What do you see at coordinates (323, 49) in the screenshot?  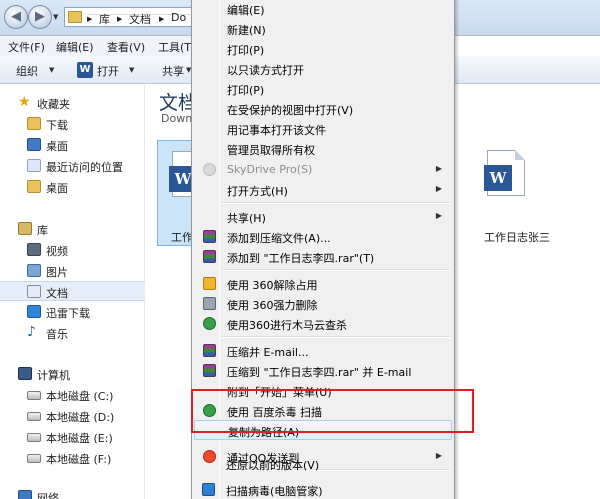 I see `menu-item-print: 打印(P)` at bounding box center [323, 49].